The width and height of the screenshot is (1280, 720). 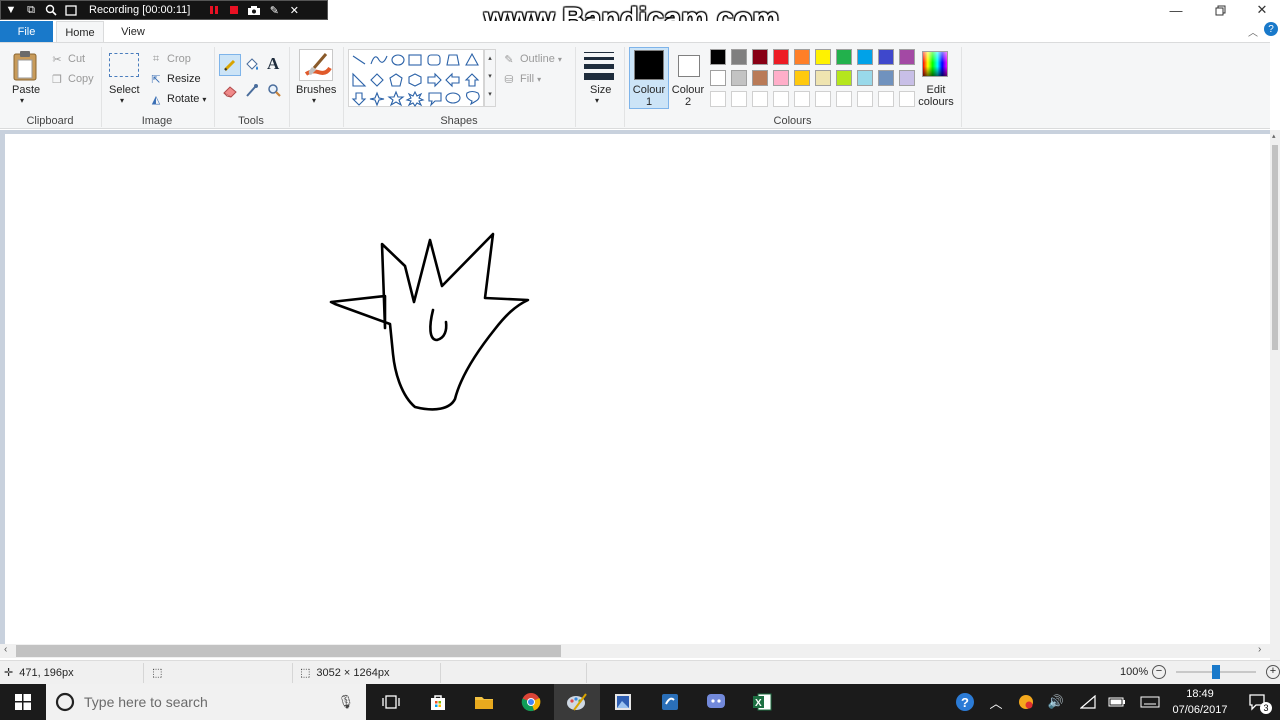 I want to click on scroll-right-icon: ›, so click(x=1259, y=649).